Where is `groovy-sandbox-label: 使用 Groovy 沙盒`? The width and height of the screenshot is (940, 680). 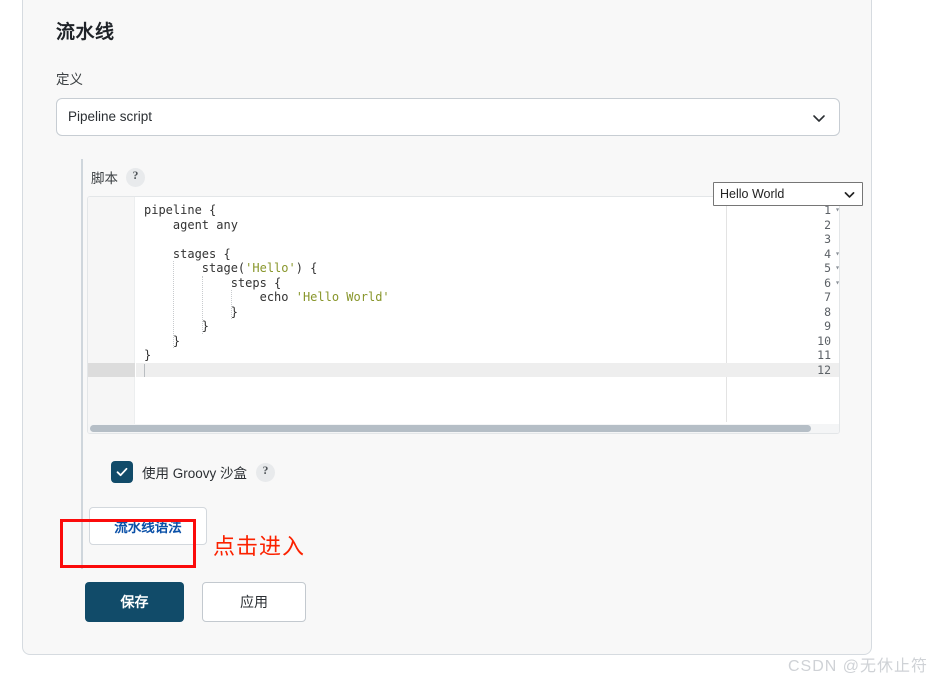
groovy-sandbox-label: 使用 Groovy 沙盒 is located at coordinates (195, 473).